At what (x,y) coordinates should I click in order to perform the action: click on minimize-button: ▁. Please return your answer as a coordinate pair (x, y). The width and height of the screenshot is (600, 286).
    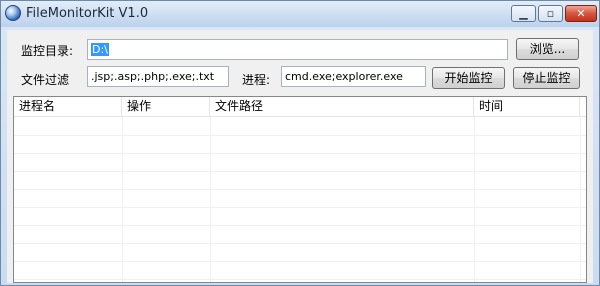
    Looking at the image, I should click on (523, 13).